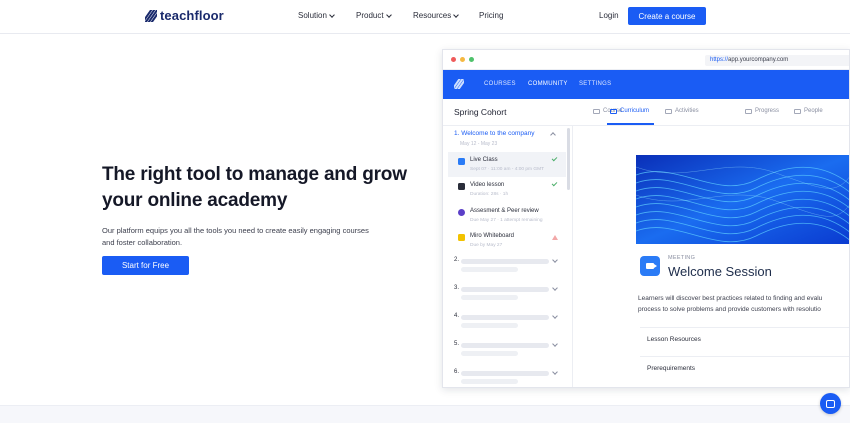 This screenshot has height=423, width=850. Describe the element at coordinates (507, 169) in the screenshot. I see `lesson-meta: Sept 07 · 11:00 am - 4:00 pm GMT` at that location.